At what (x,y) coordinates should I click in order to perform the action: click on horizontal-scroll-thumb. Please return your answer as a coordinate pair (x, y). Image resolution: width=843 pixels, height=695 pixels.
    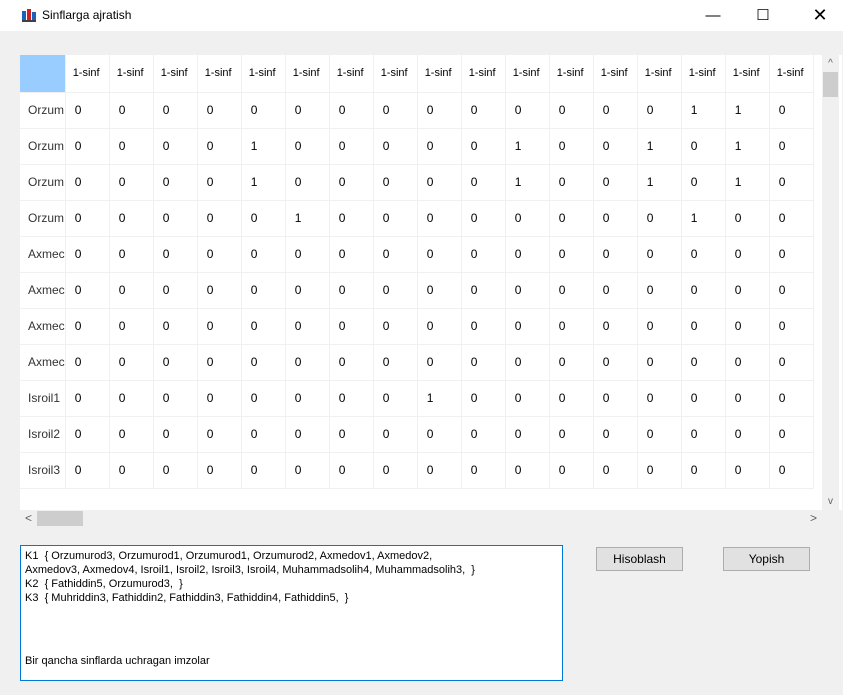
    Looking at the image, I should click on (60, 518).